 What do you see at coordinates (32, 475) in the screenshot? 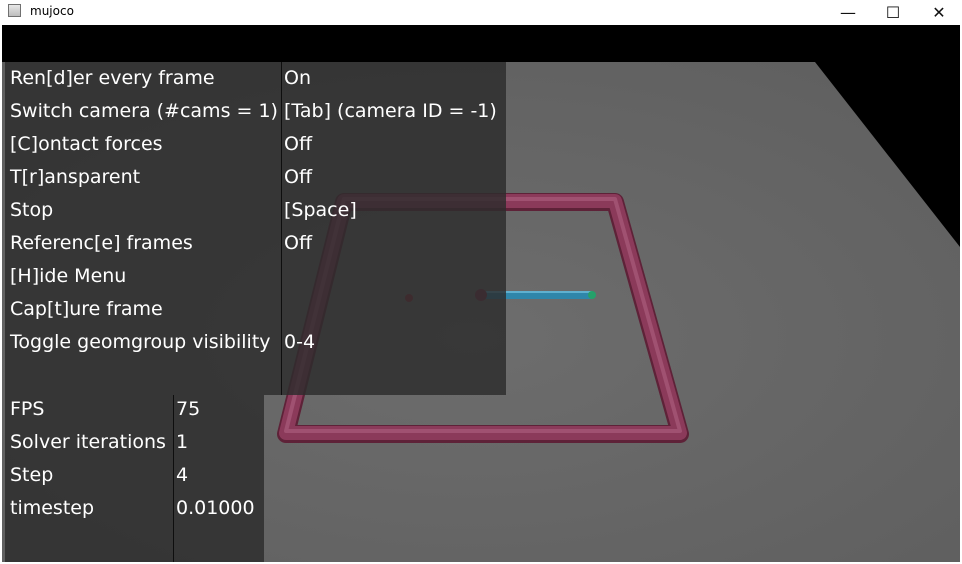
I see `info-row-label: Step` at bounding box center [32, 475].